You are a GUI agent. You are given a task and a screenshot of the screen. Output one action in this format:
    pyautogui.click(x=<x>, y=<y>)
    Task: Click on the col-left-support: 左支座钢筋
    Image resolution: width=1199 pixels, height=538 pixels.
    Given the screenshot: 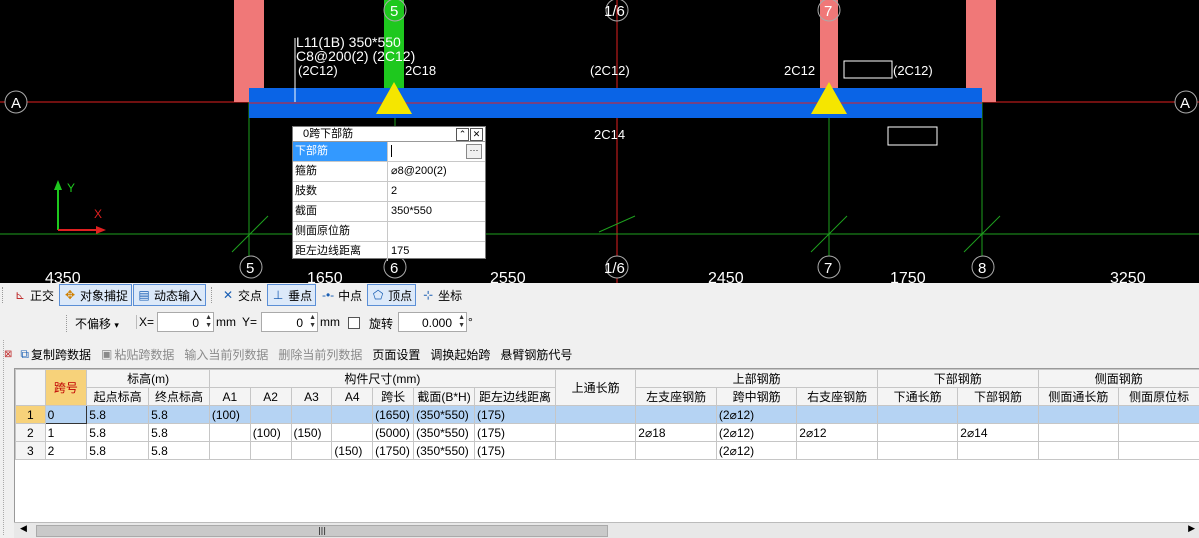 What is the action you would take?
    pyautogui.click(x=676, y=397)
    